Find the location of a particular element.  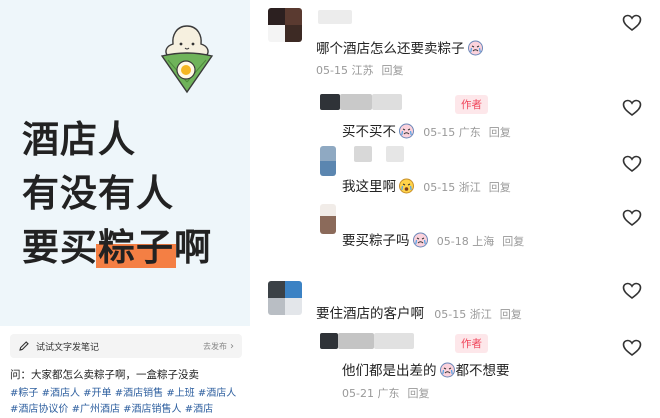

comment-location: 上海 is located at coordinates (483, 241).